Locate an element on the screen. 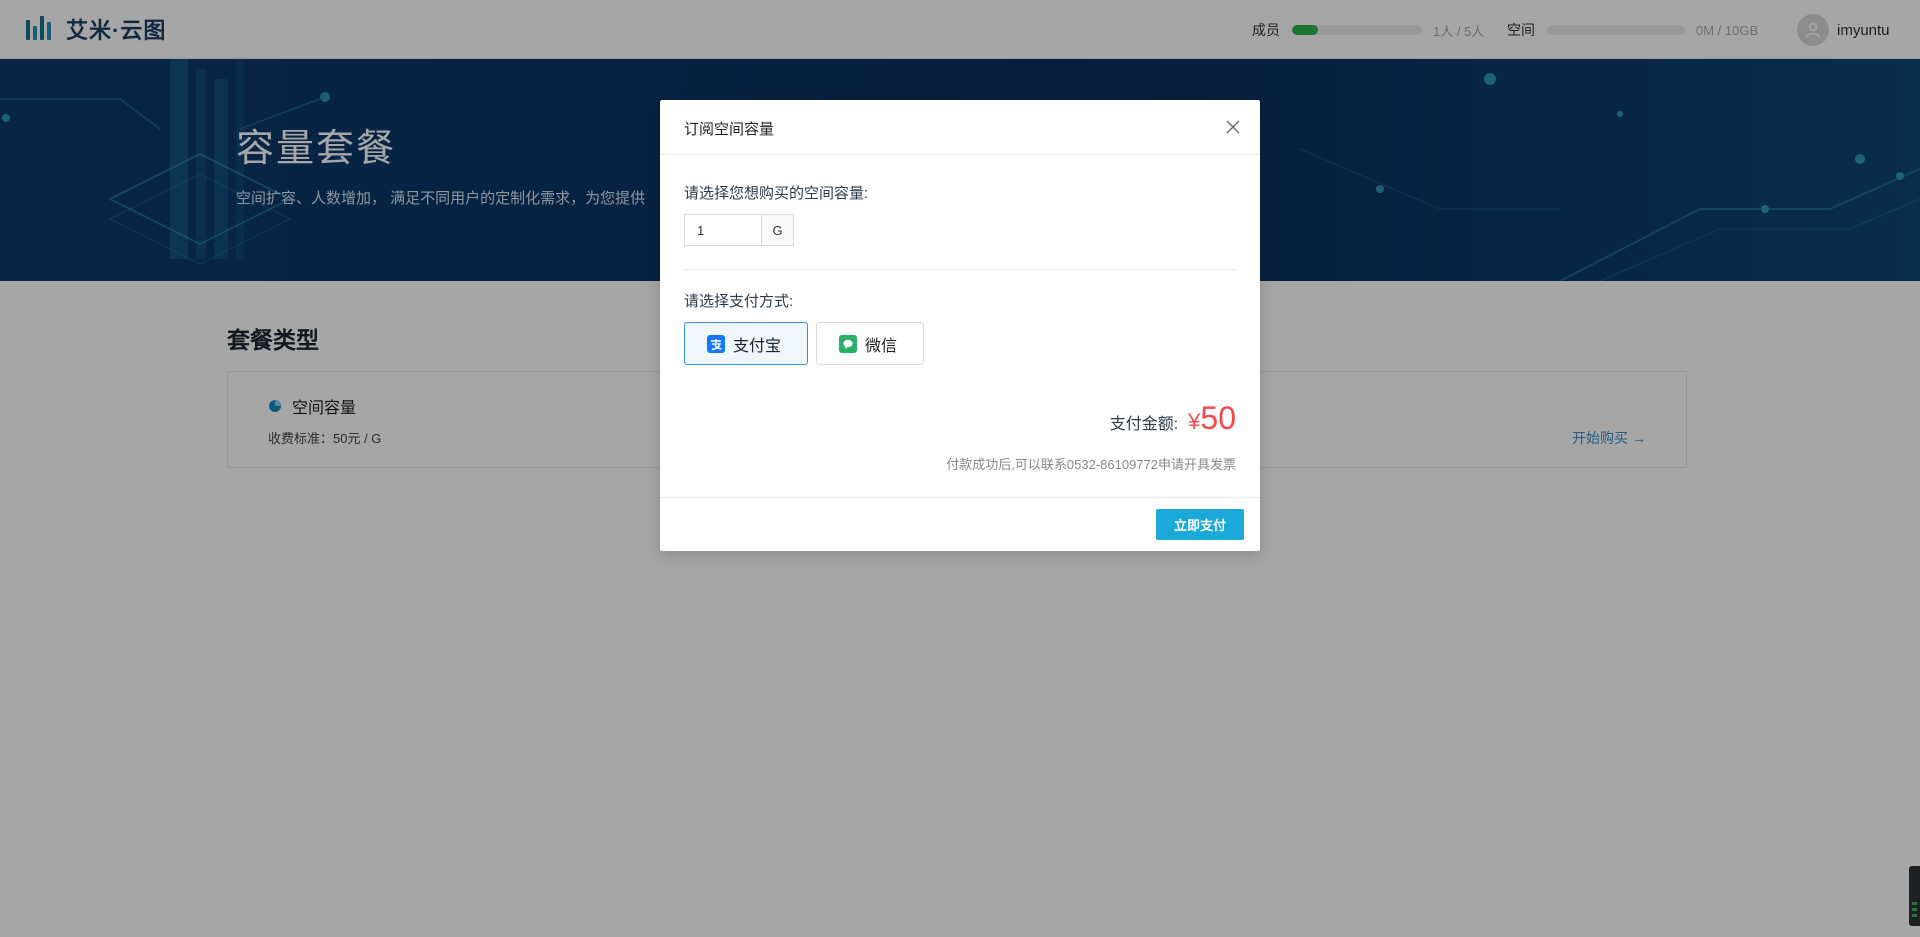 Image resolution: width=1920 pixels, height=937 pixels. amount-label: 支付金额: is located at coordinates (1144, 424).